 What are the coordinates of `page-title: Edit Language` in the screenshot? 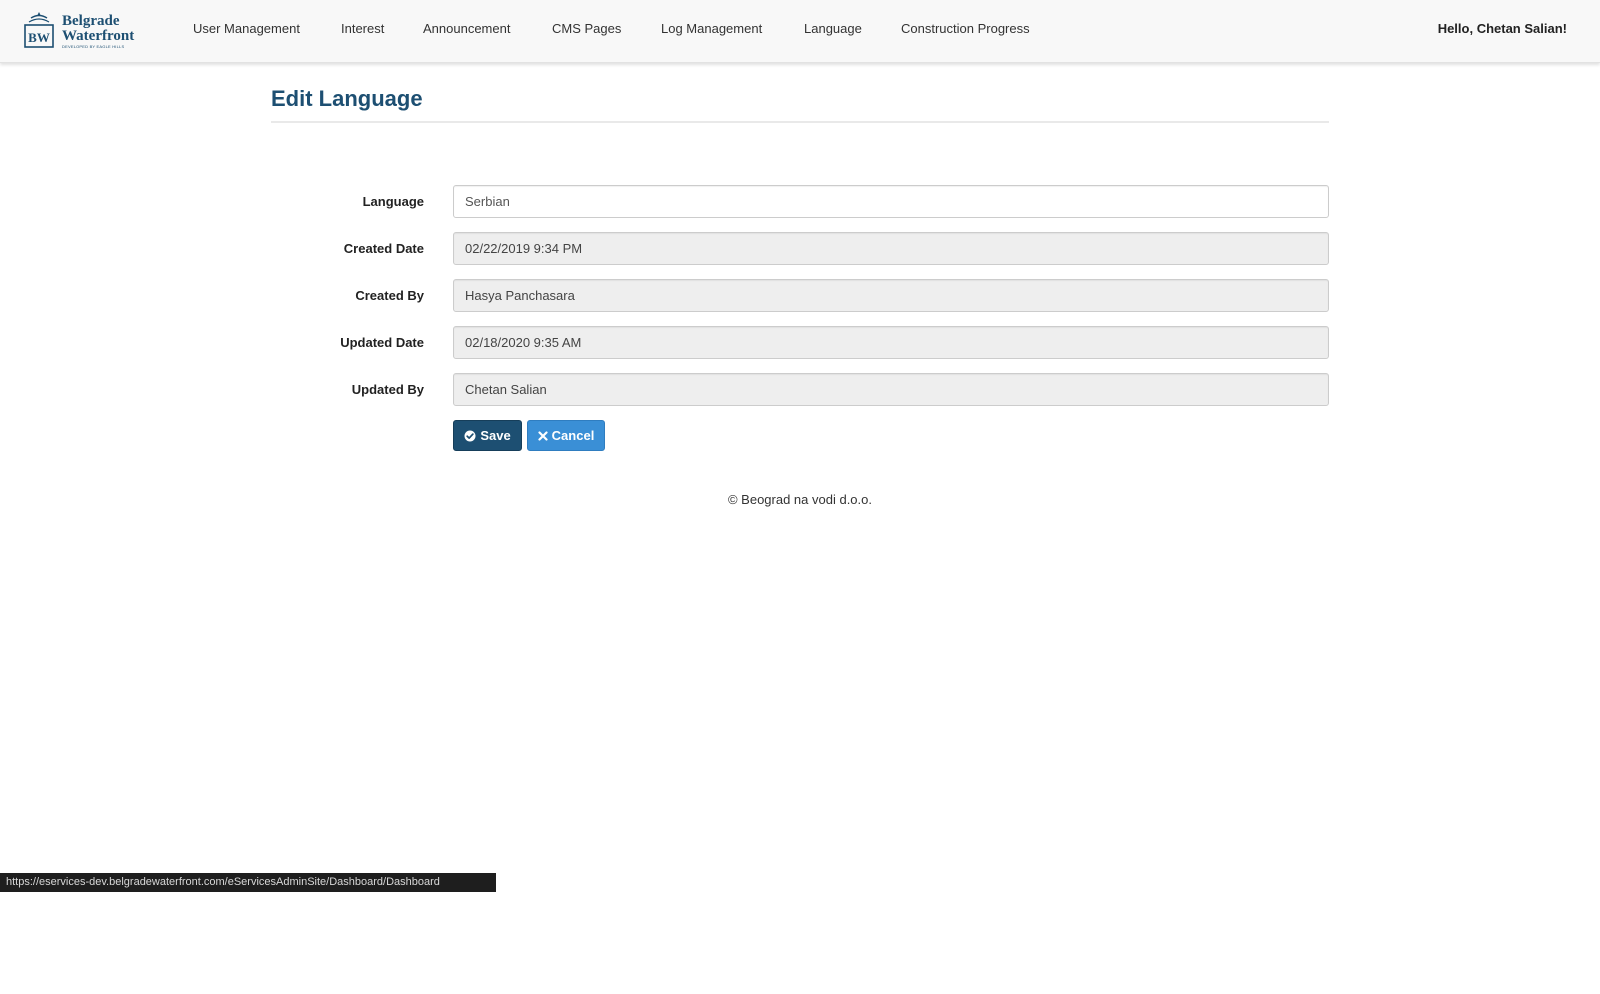 It's located at (347, 98).